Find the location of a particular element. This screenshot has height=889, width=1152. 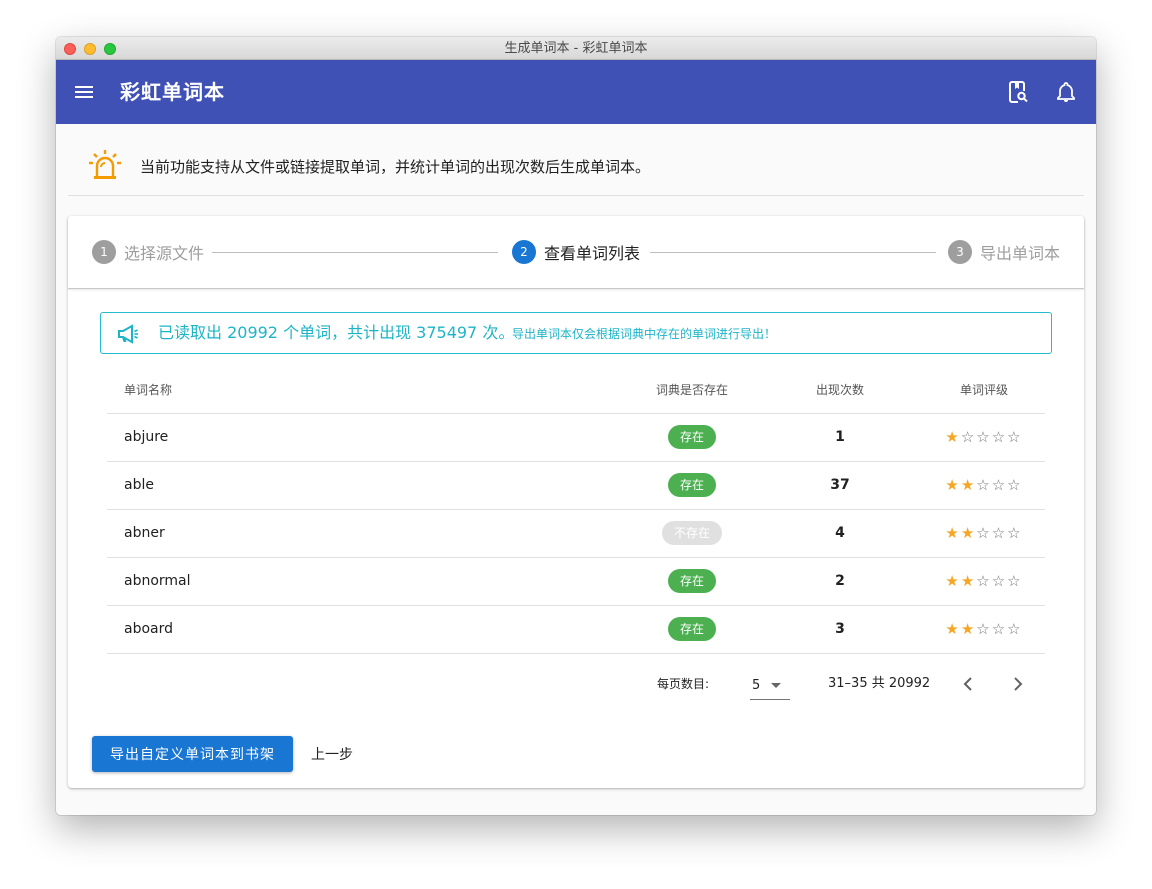

dict-status-badge: 不存在 is located at coordinates (691, 533).